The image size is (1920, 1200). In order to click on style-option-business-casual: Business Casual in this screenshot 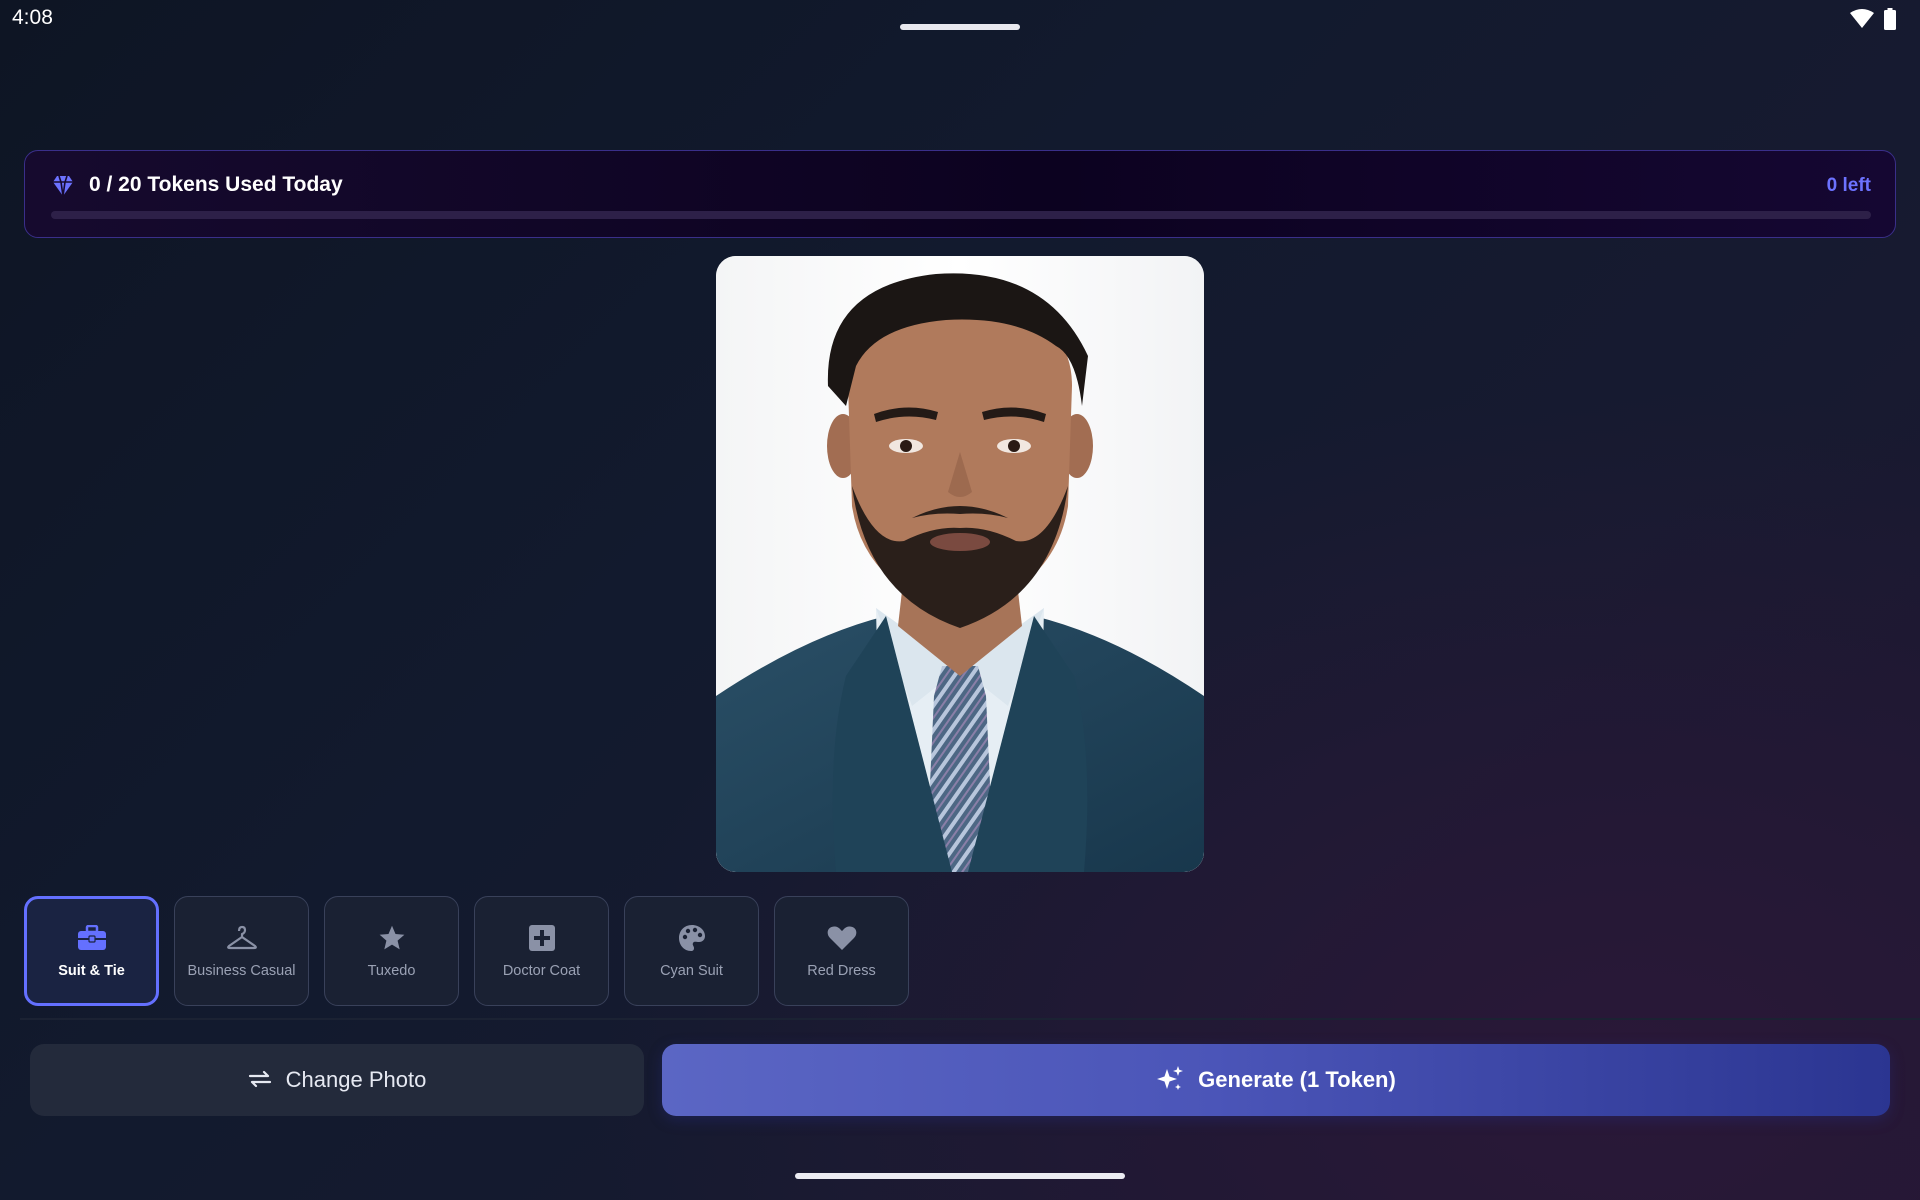, I will do `click(241, 951)`.